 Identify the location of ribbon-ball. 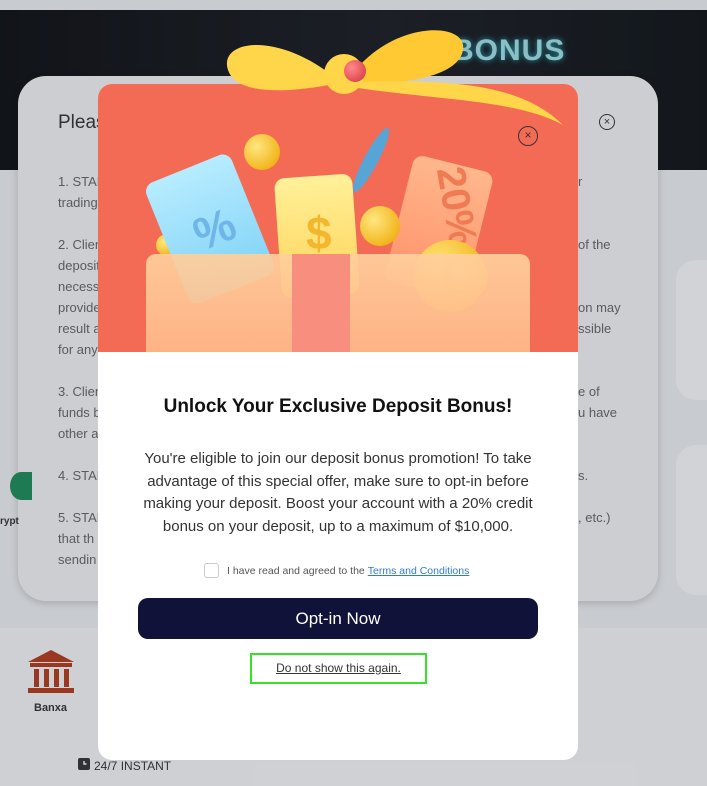
(355, 71).